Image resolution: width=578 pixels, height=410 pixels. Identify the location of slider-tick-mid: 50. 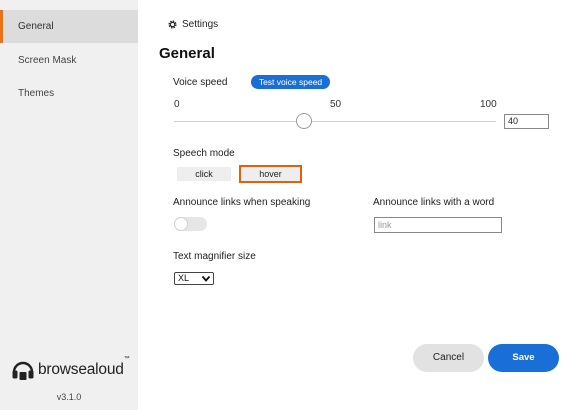
(336, 104).